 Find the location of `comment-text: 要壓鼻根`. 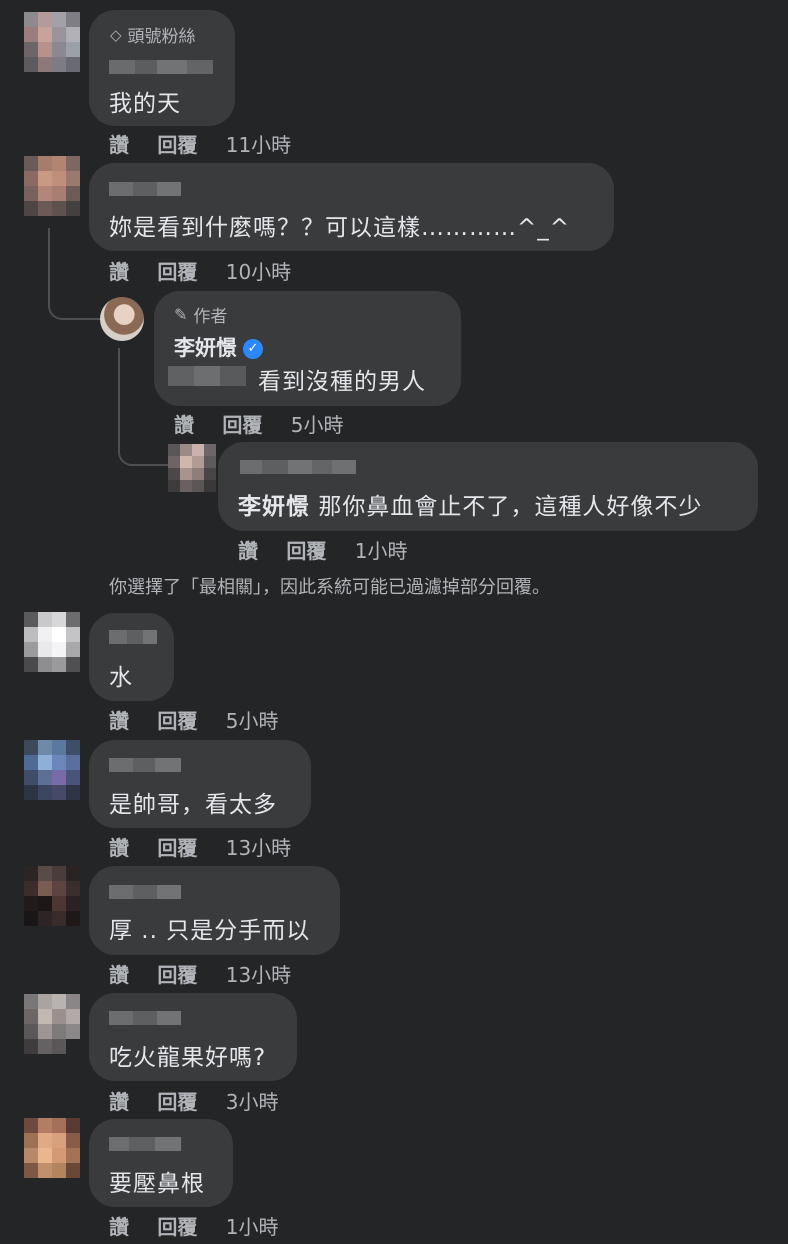

comment-text: 要壓鼻根 is located at coordinates (157, 1184).